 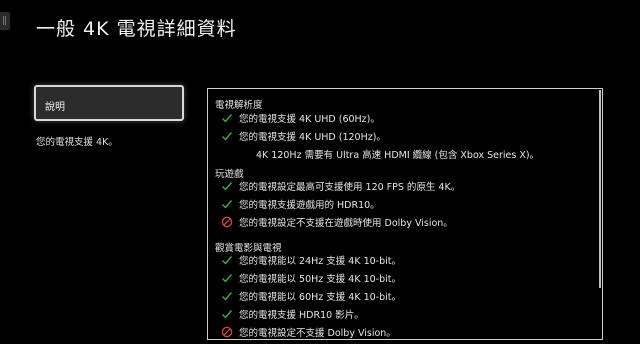 What do you see at coordinates (229, 174) in the screenshot?
I see `section-heading-gaming: 玩遊戲` at bounding box center [229, 174].